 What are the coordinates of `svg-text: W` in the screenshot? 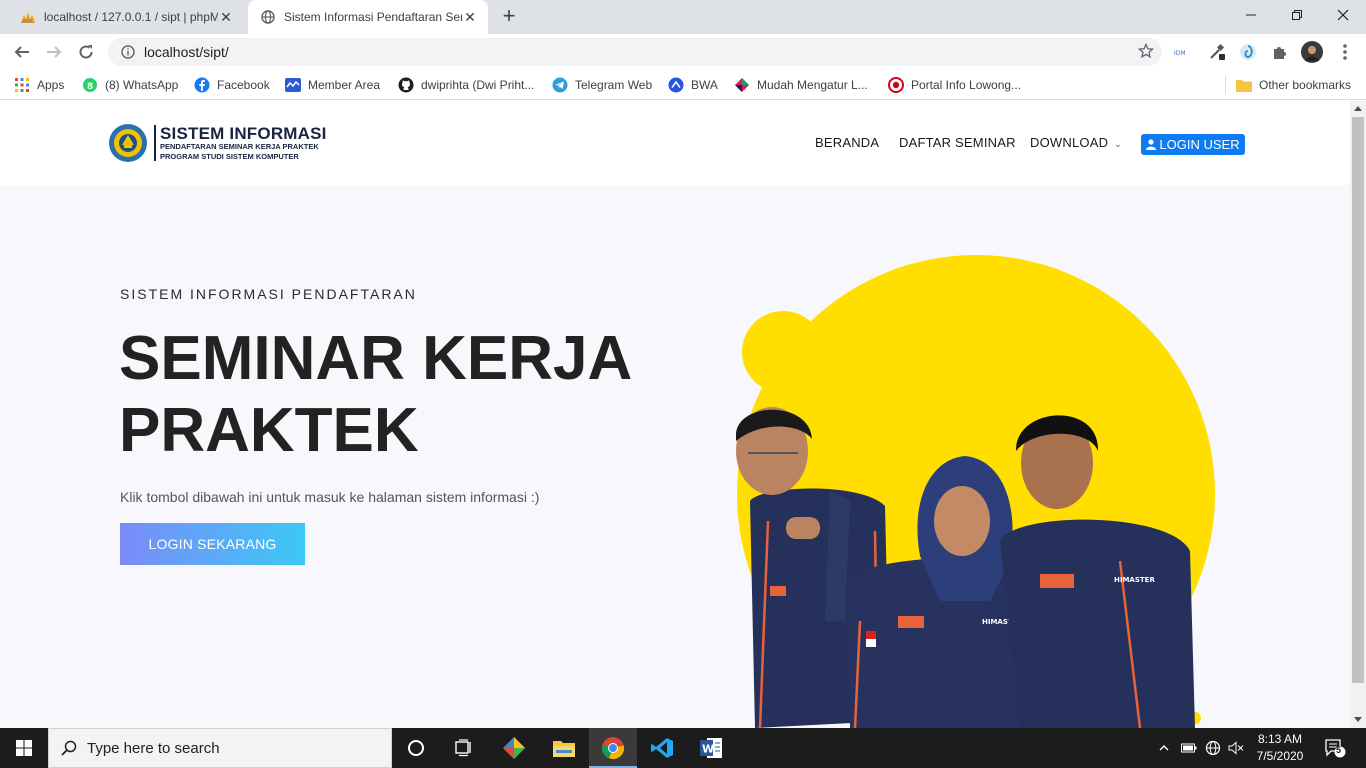 It's located at (708, 749).